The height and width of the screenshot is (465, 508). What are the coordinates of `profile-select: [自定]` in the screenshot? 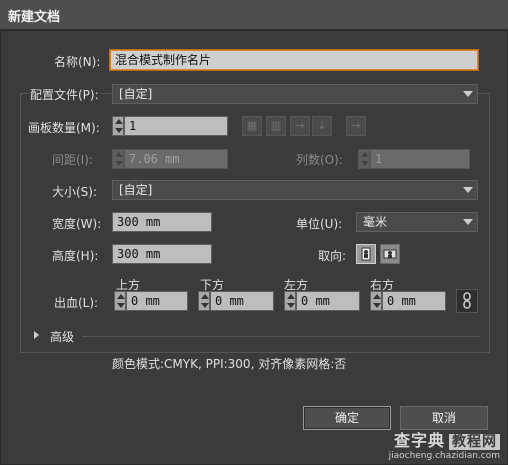 It's located at (295, 94).